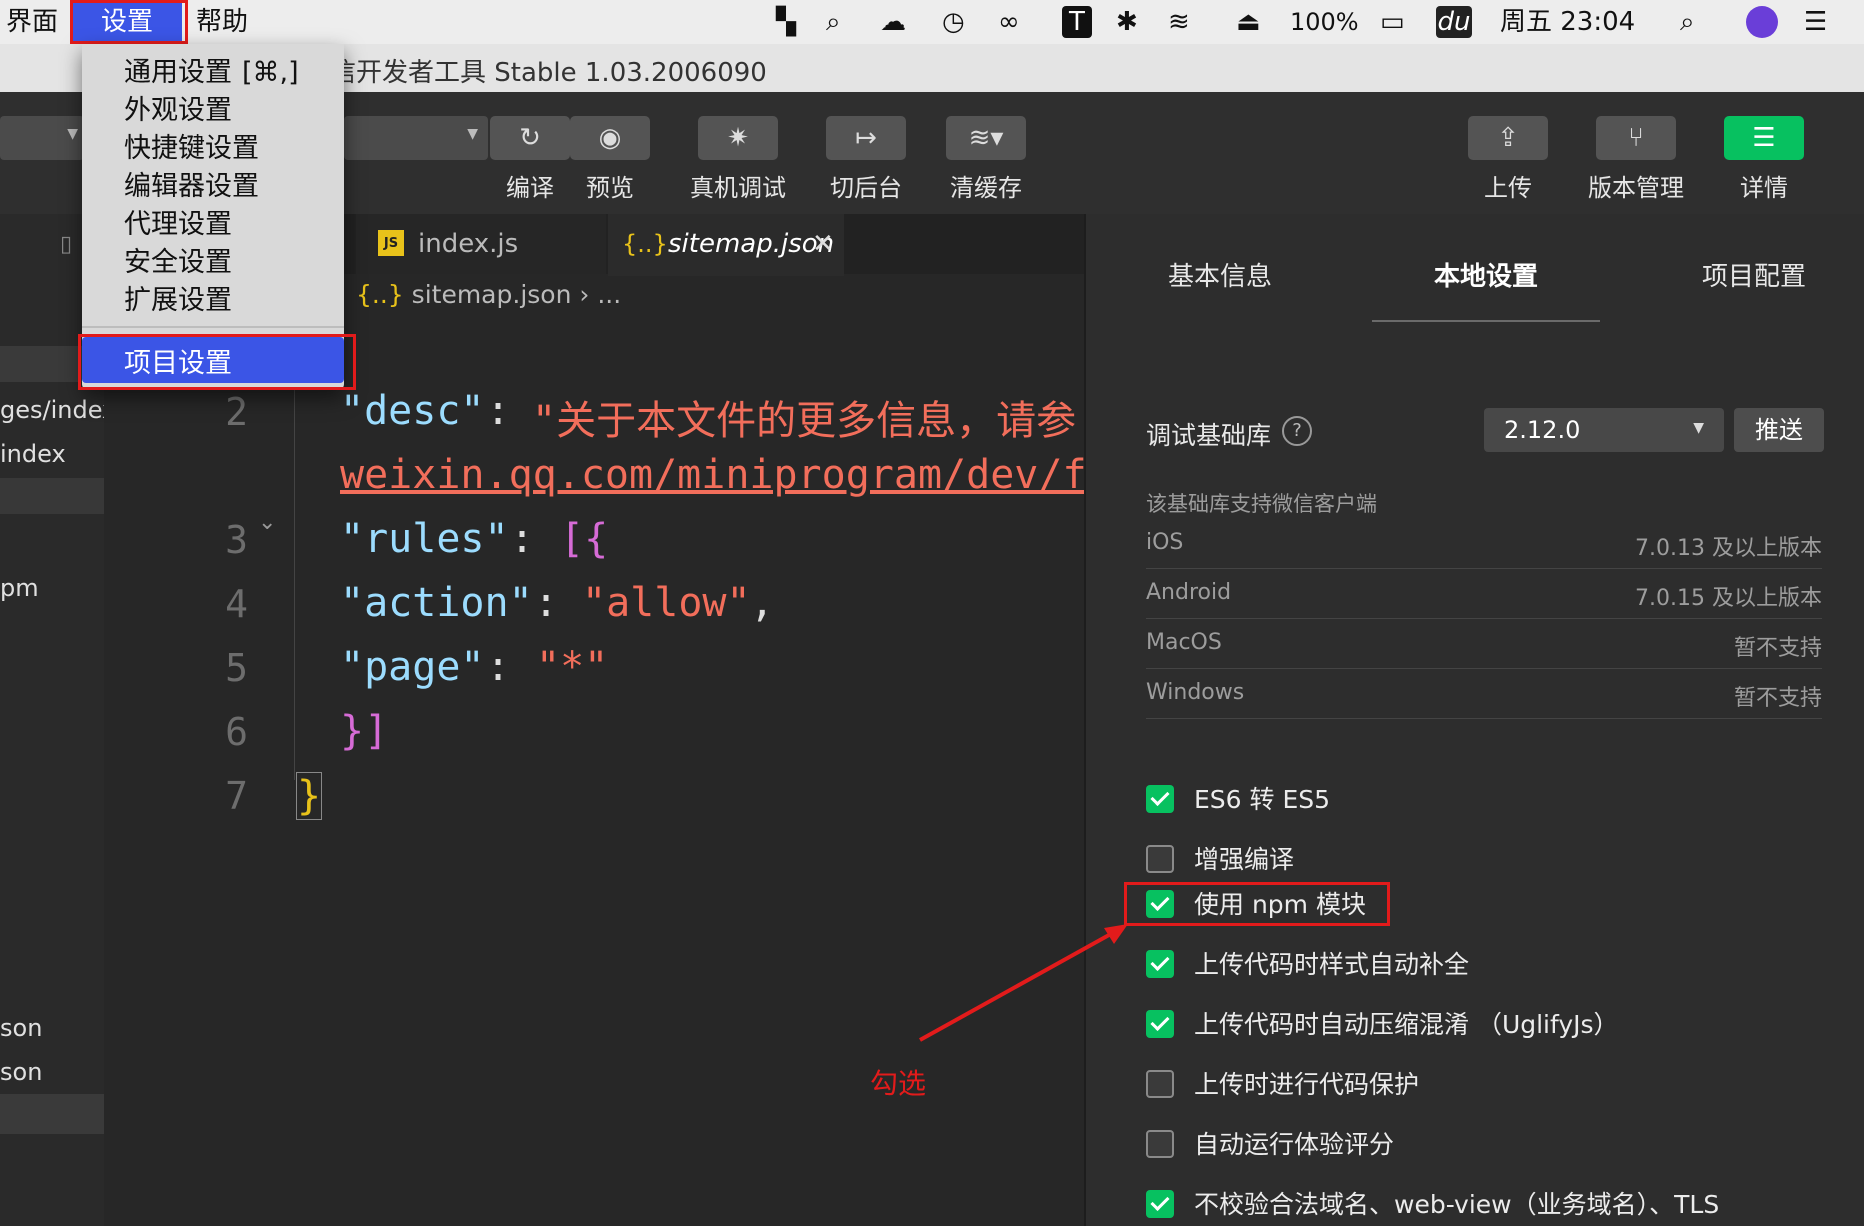 This screenshot has width=1864, height=1226. Describe the element at coordinates (481, 244) in the screenshot. I see `tab-index-js: JS index.js` at that location.